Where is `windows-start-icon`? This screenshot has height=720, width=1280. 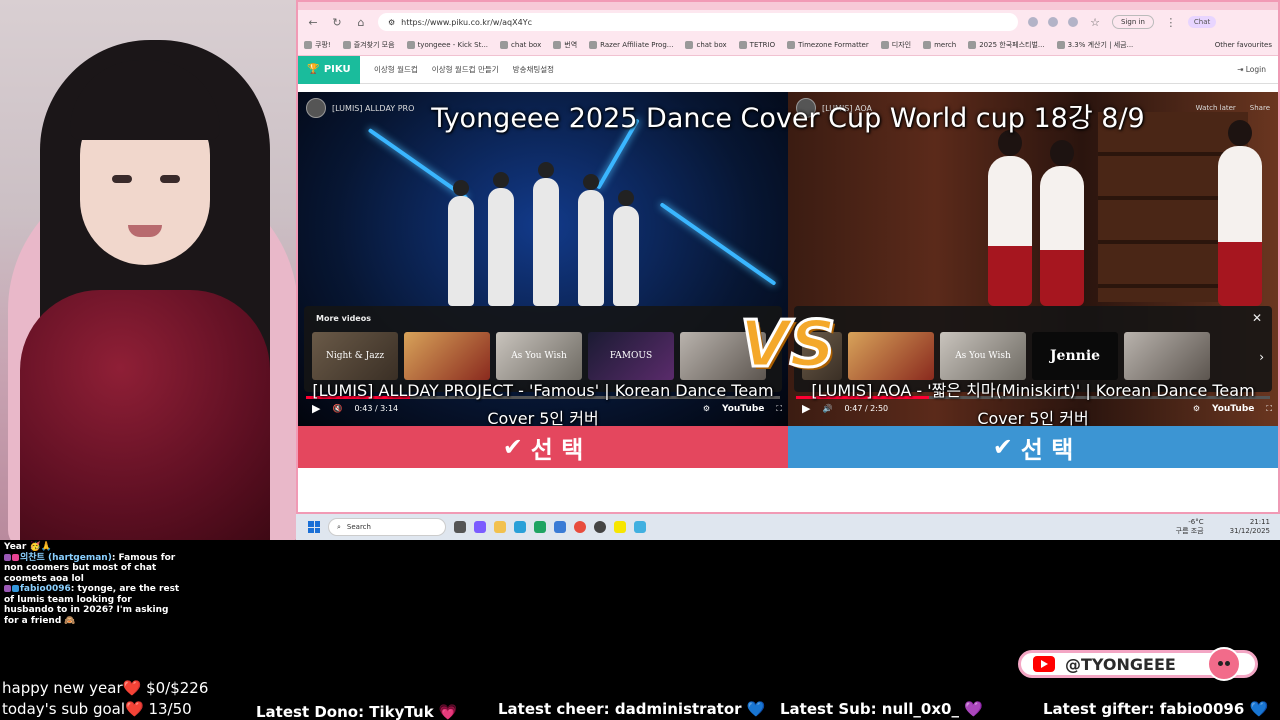 windows-start-icon is located at coordinates (314, 527).